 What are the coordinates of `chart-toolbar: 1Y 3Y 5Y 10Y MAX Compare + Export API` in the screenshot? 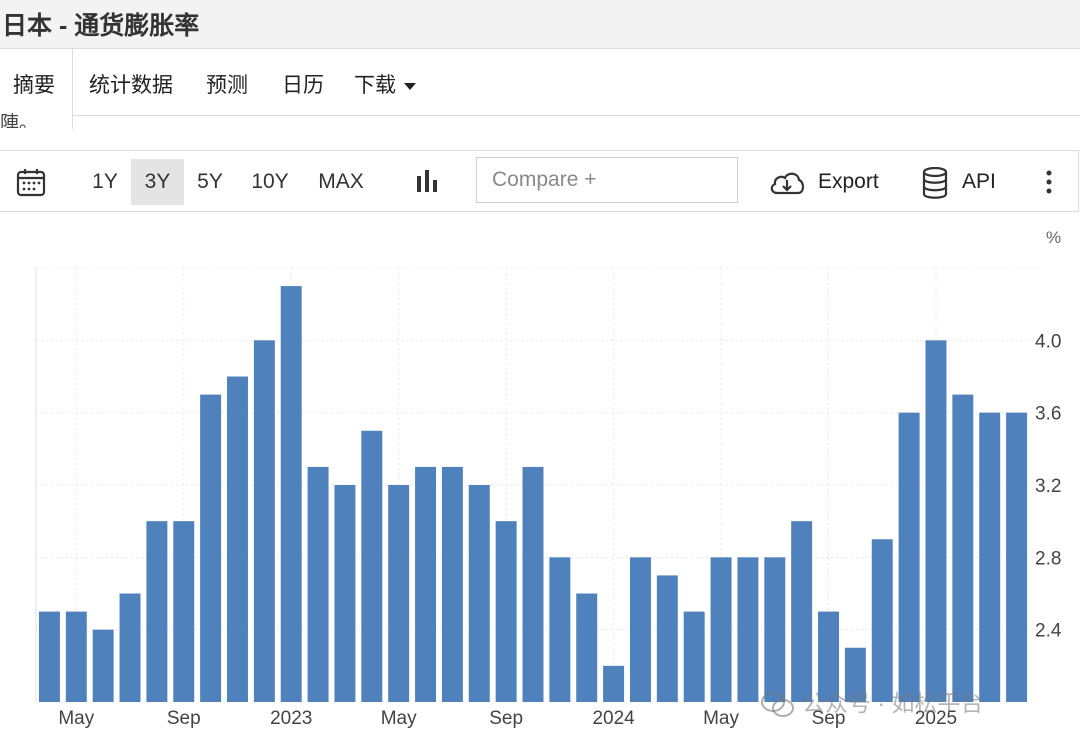 It's located at (539, 181).